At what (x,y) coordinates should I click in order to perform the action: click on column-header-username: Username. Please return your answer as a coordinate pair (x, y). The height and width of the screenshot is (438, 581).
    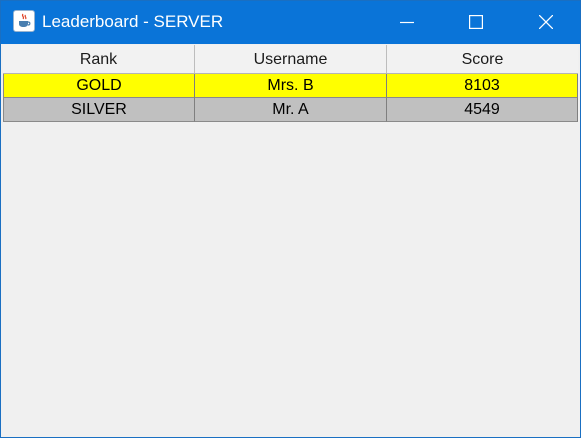
    Looking at the image, I should click on (291, 59).